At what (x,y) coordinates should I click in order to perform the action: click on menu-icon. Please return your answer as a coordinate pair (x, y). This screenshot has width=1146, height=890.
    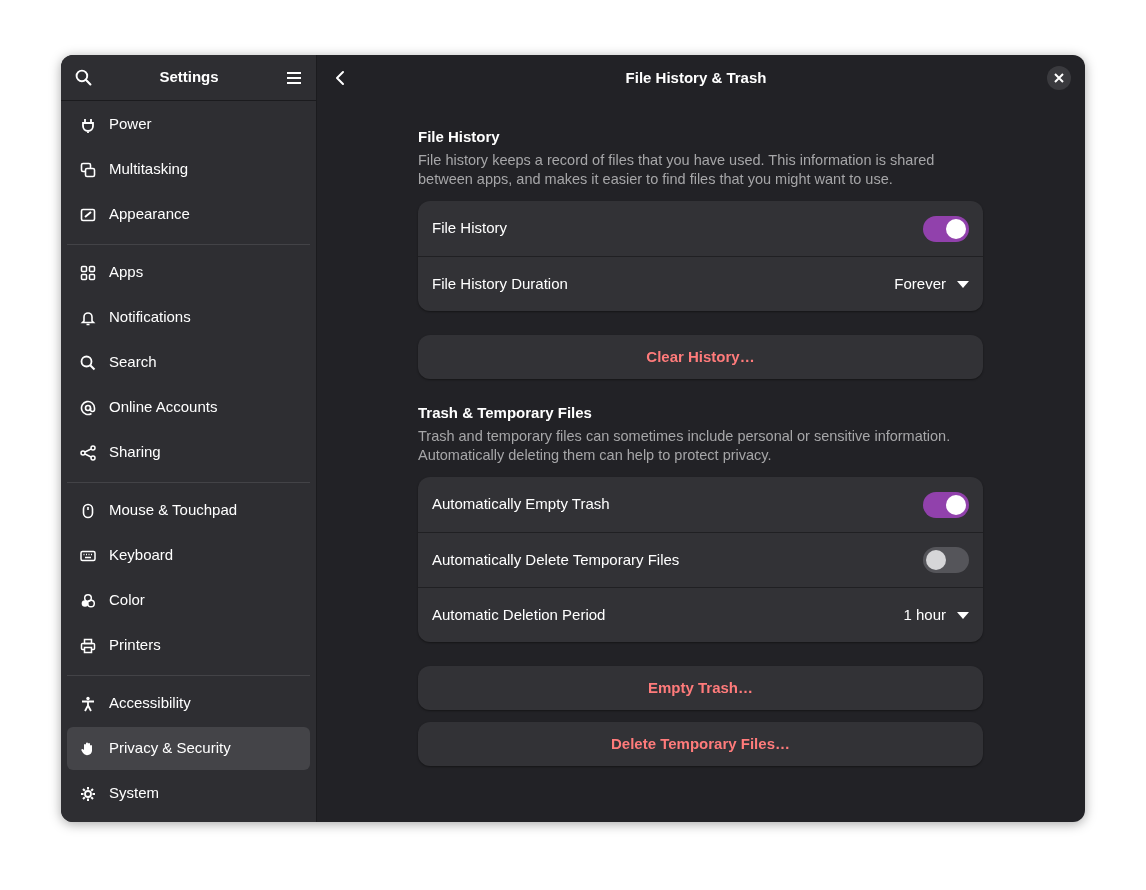
    Looking at the image, I should click on (294, 77).